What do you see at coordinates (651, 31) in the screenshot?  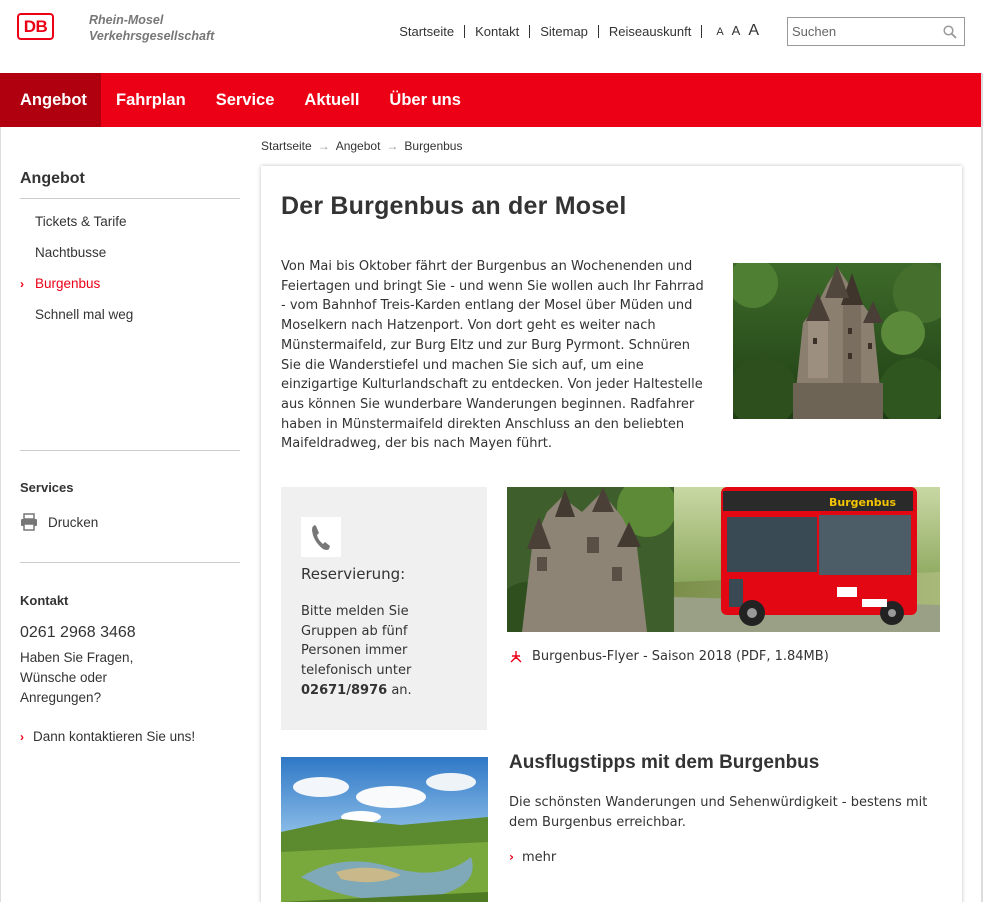 I see `topnav-reiseauskunft: Reiseauskunft` at bounding box center [651, 31].